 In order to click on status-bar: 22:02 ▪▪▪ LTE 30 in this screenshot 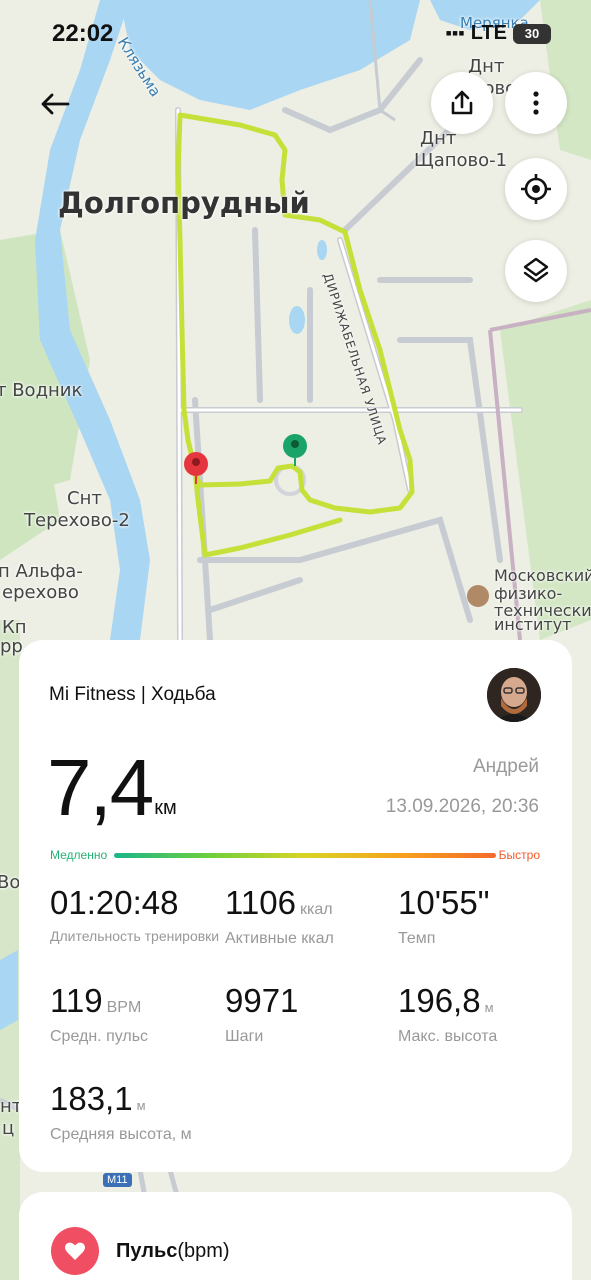, I will do `click(295, 34)`.